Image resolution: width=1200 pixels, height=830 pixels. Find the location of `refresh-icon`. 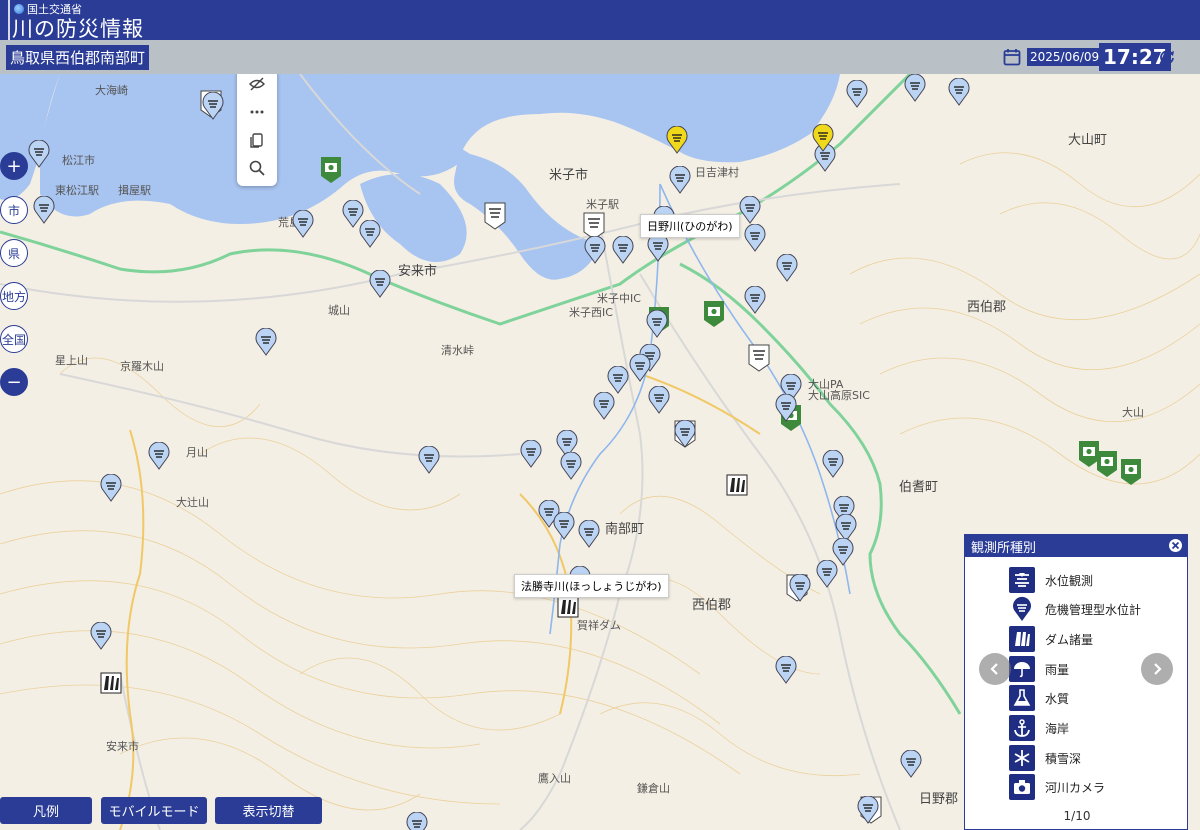

refresh-icon is located at coordinates (1167, 57).